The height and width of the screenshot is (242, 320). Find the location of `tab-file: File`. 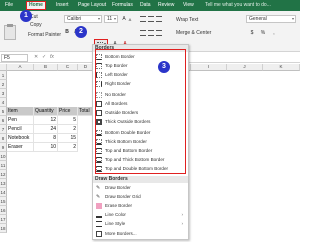

tab-file: File is located at coordinates (9, 5).